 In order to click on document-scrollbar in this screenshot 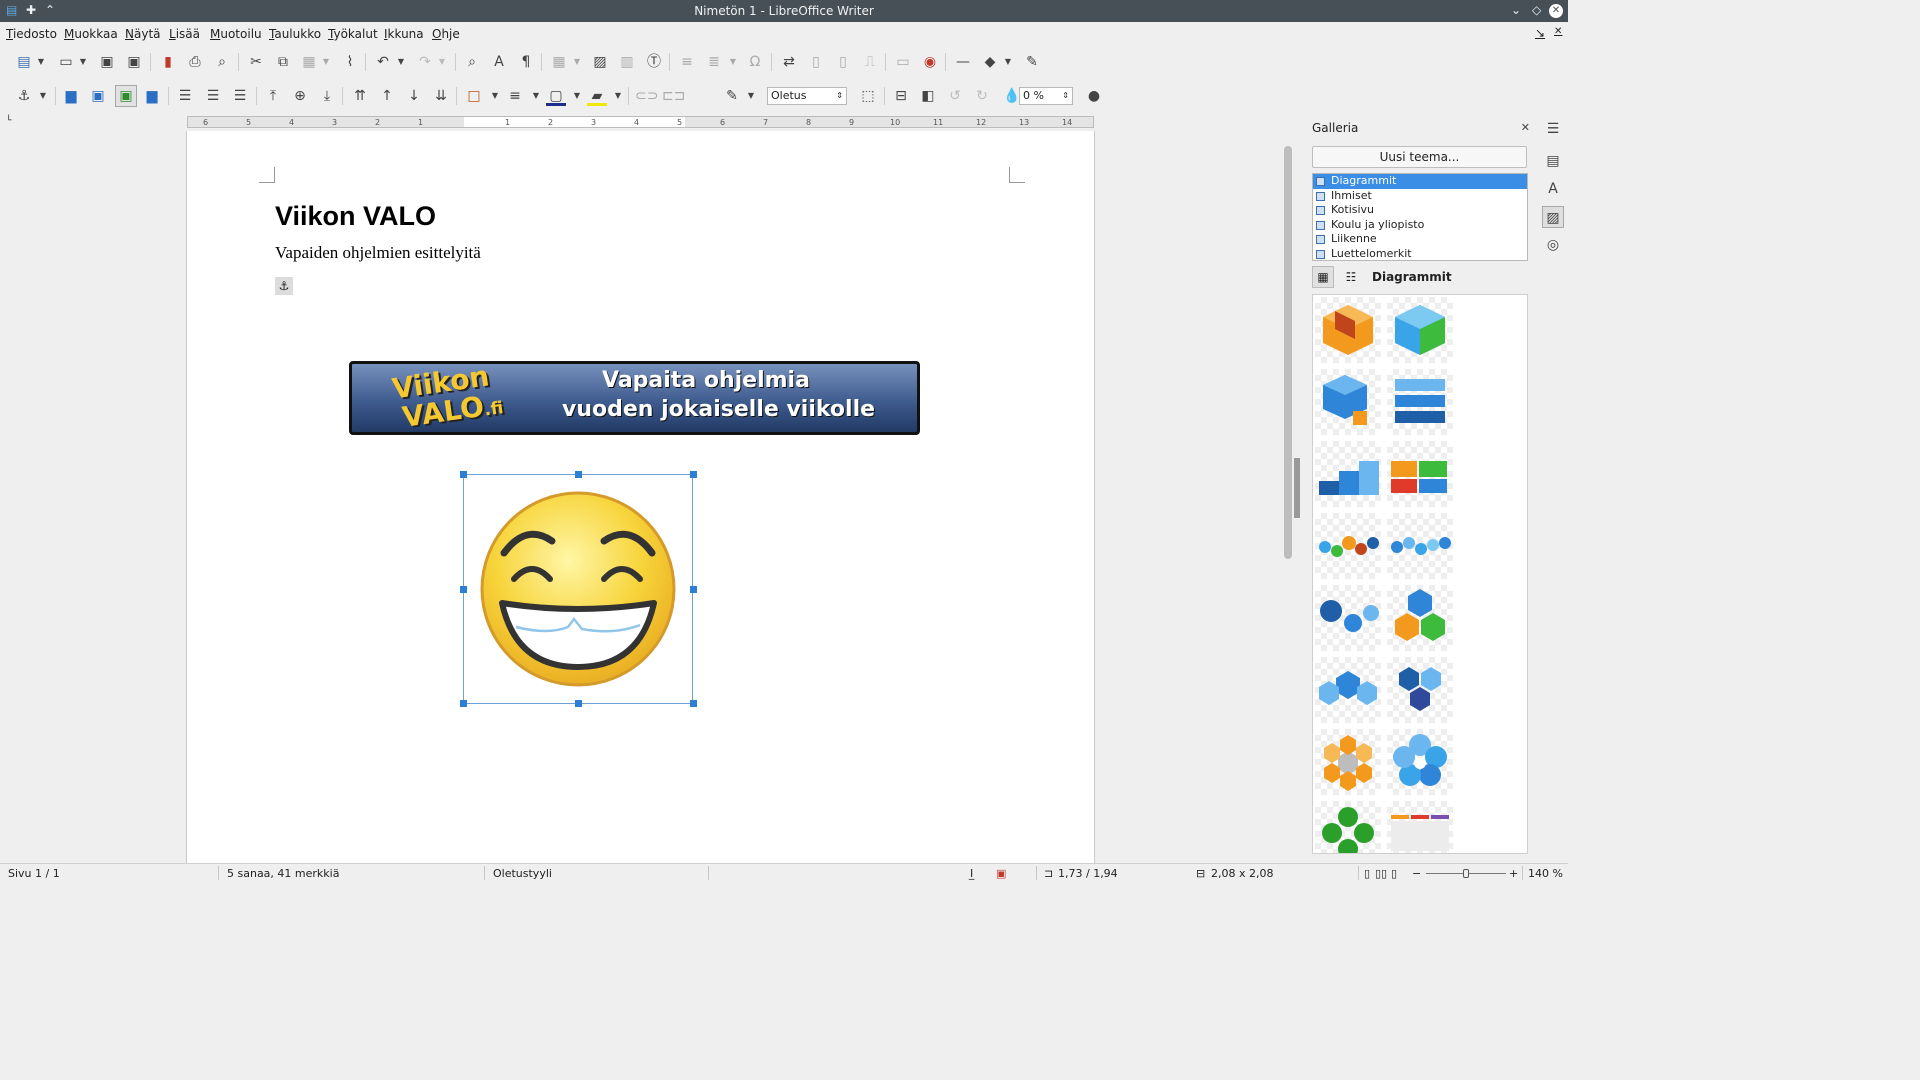, I will do `click(1288, 352)`.